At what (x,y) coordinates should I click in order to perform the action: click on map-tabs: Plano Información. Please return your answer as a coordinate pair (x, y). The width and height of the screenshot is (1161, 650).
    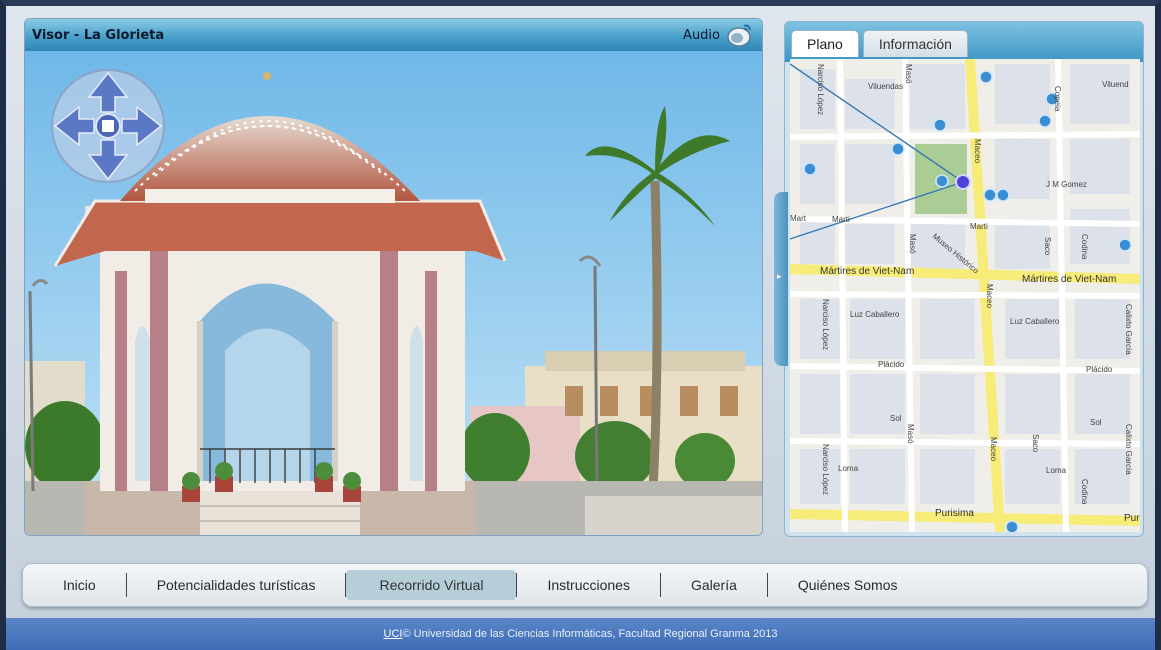
    Looking at the image, I should click on (879, 43).